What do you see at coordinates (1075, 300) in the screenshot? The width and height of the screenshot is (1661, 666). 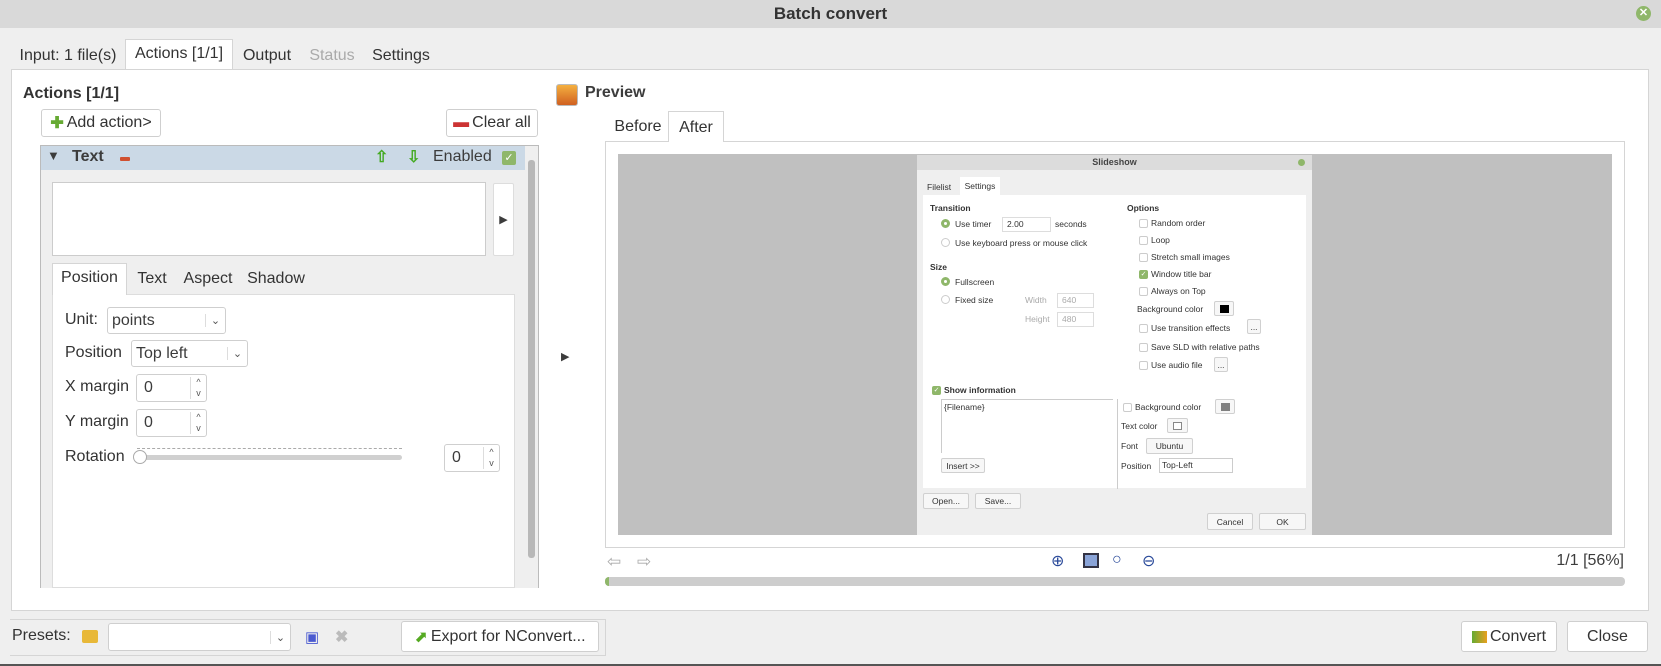 I see `width-spinbox: 640` at bounding box center [1075, 300].